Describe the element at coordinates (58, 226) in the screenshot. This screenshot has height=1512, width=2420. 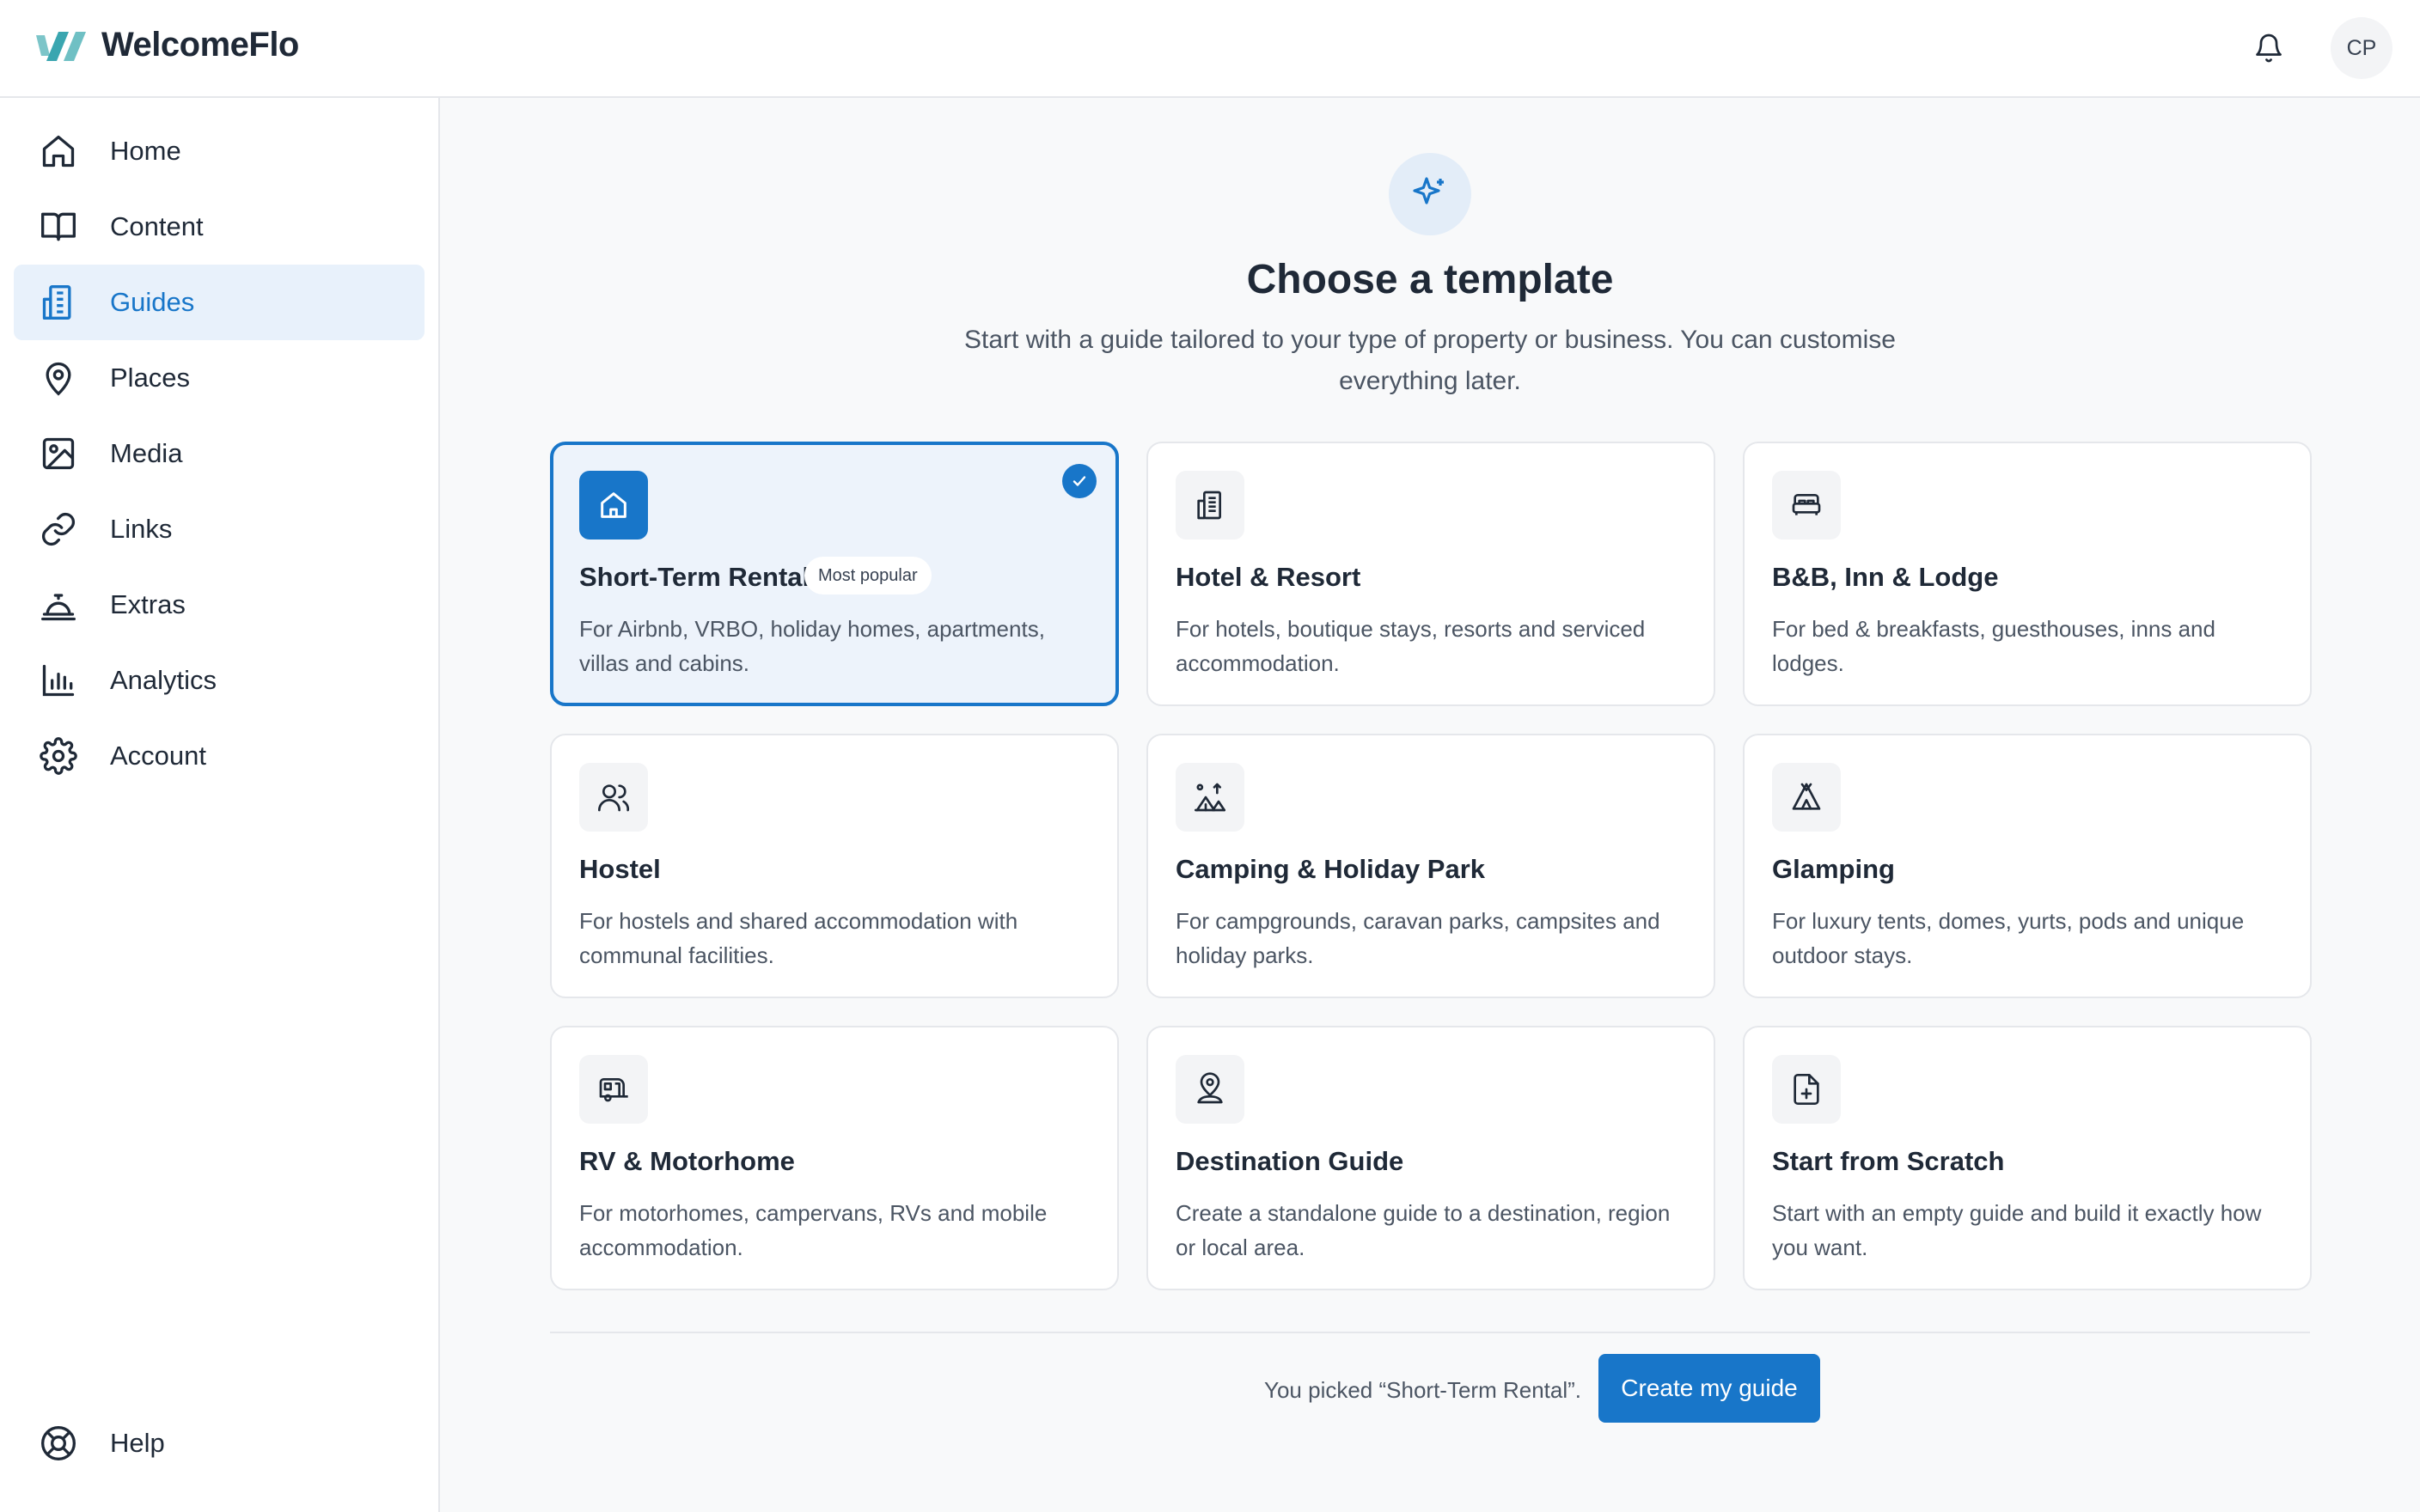
I see `book-open-icon` at that location.